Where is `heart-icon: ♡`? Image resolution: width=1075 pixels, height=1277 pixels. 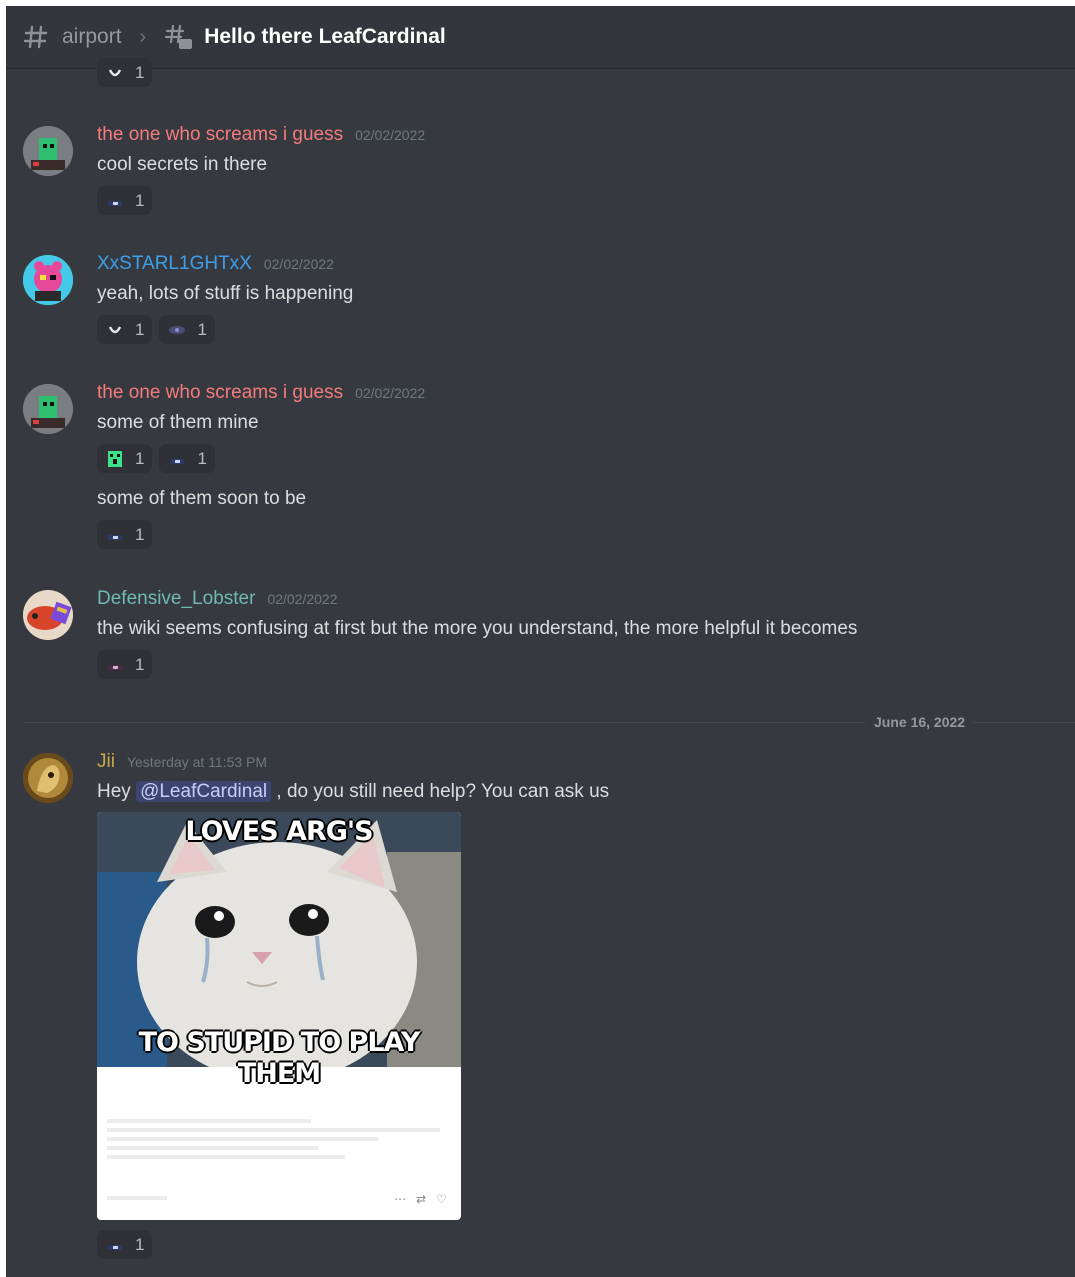 heart-icon: ♡ is located at coordinates (441, 1199).